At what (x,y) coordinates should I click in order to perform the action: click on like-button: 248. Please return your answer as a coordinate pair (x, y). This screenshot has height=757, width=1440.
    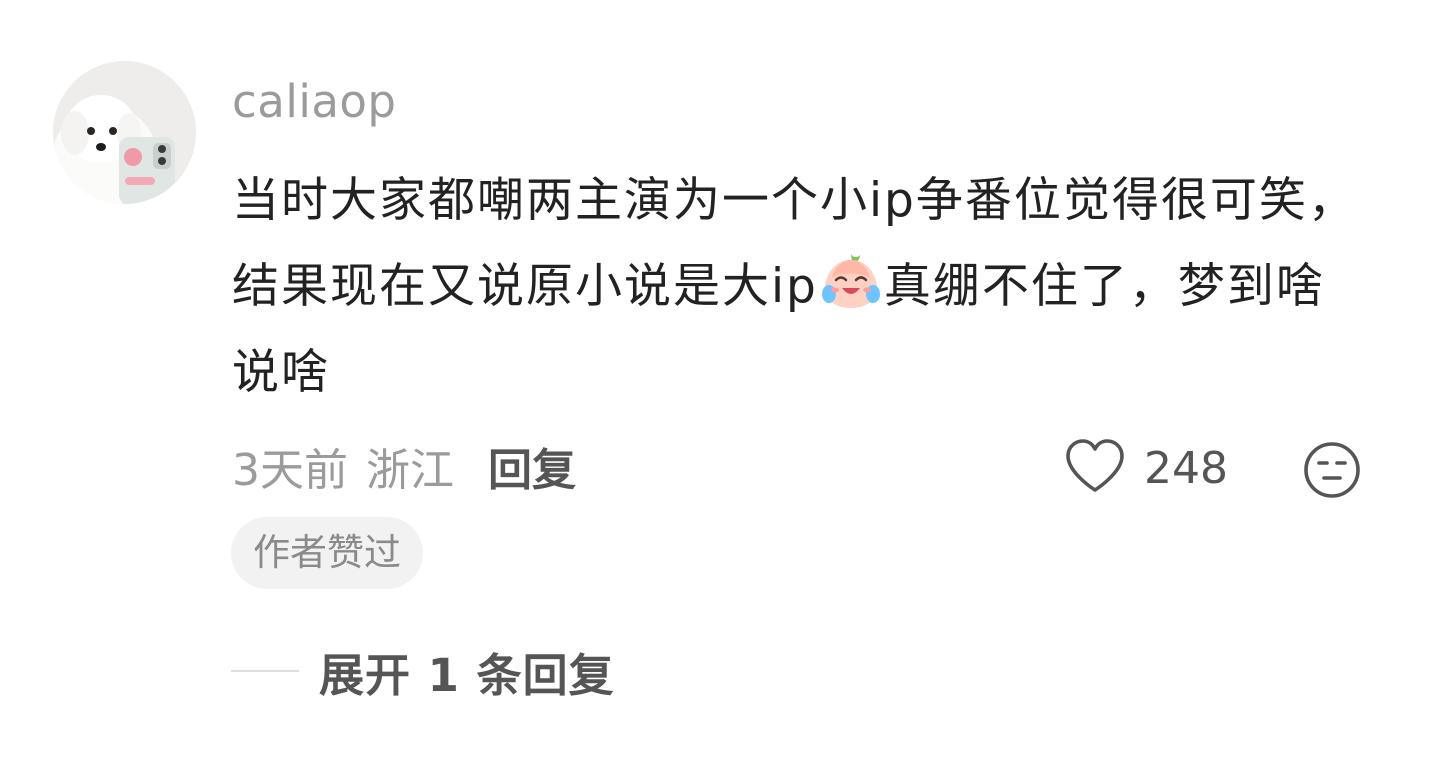
    Looking at the image, I should click on (1146, 468).